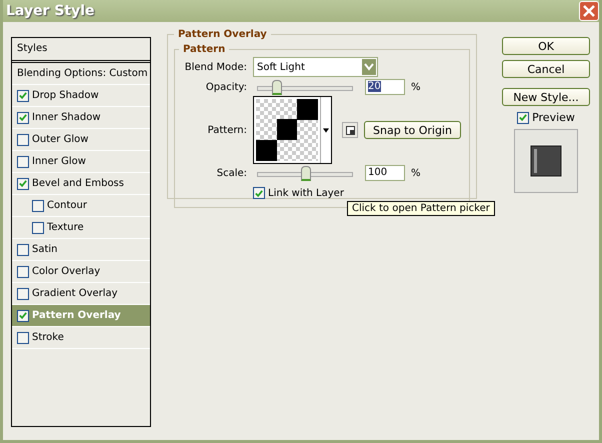 This screenshot has width=602, height=443. What do you see at coordinates (546, 46) in the screenshot?
I see `dialog-button: OK` at bounding box center [546, 46].